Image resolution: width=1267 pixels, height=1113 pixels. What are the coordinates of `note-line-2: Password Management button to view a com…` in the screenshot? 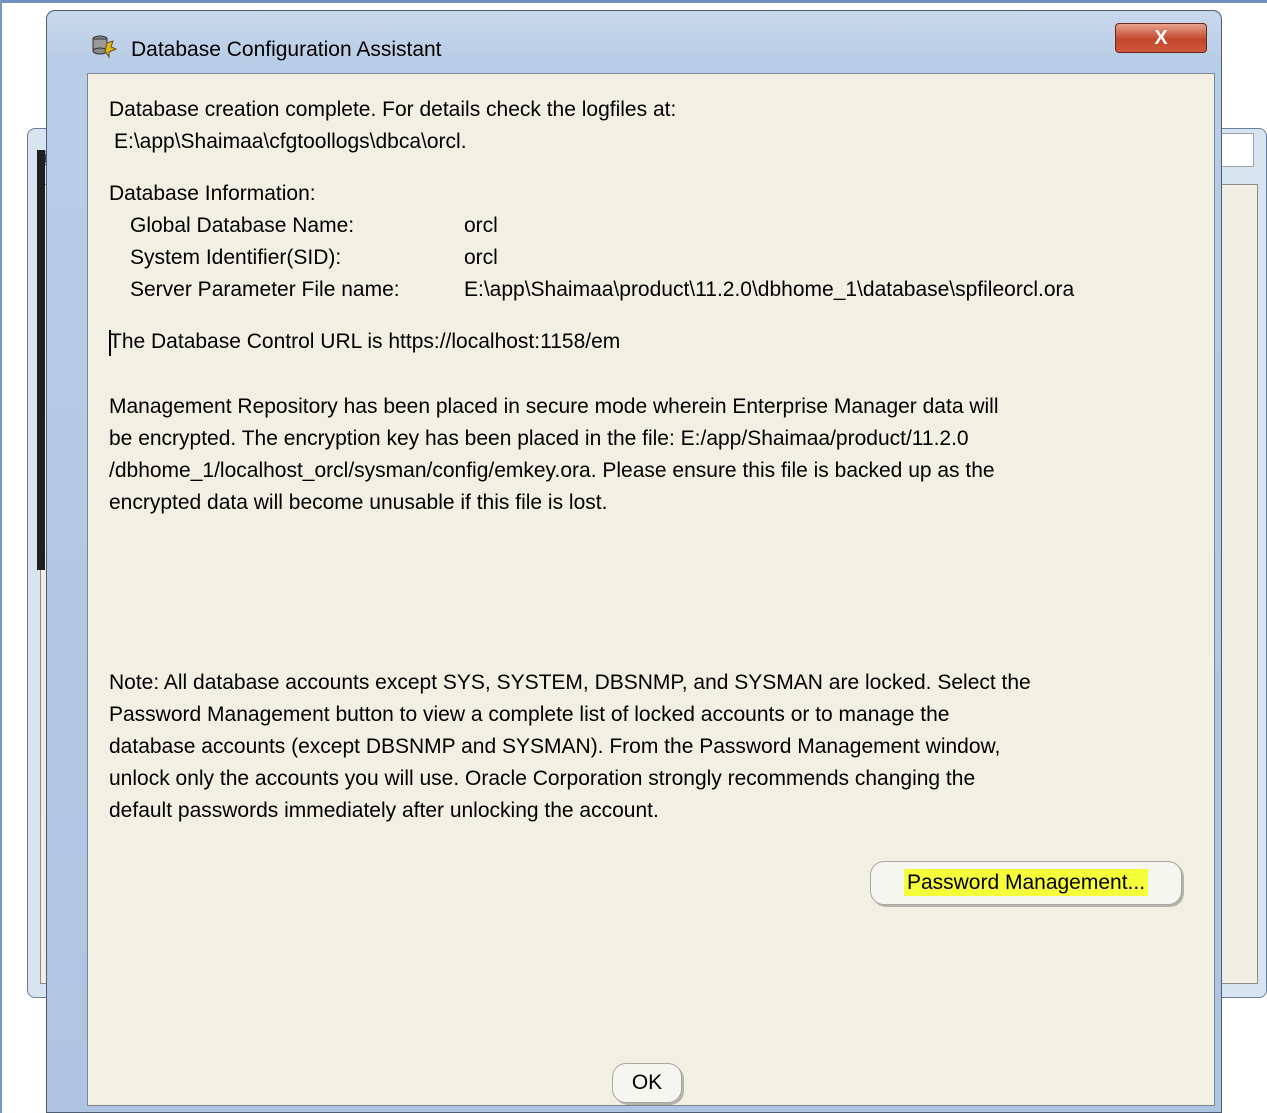 It's located at (529, 714).